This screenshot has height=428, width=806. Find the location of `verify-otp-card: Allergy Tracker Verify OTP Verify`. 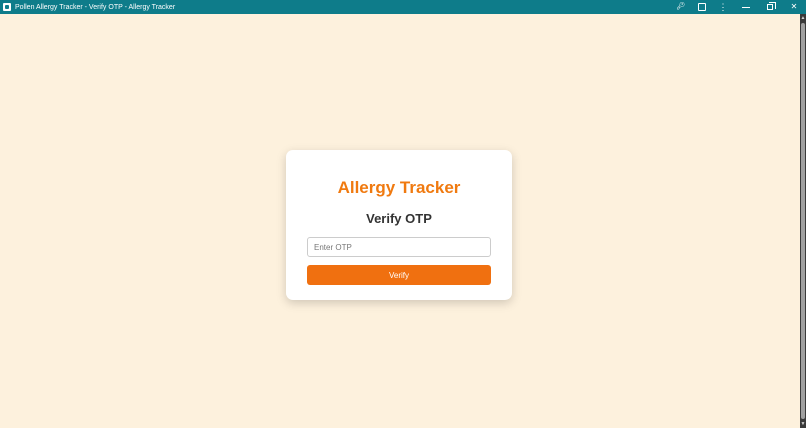

verify-otp-card: Allergy Tracker Verify OTP Verify is located at coordinates (399, 225).